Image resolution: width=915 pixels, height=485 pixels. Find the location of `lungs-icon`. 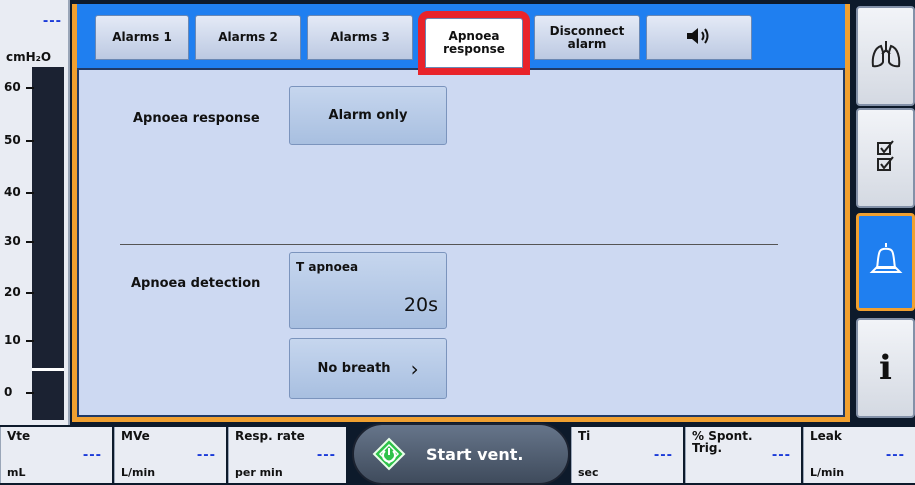

lungs-icon is located at coordinates (886, 56).